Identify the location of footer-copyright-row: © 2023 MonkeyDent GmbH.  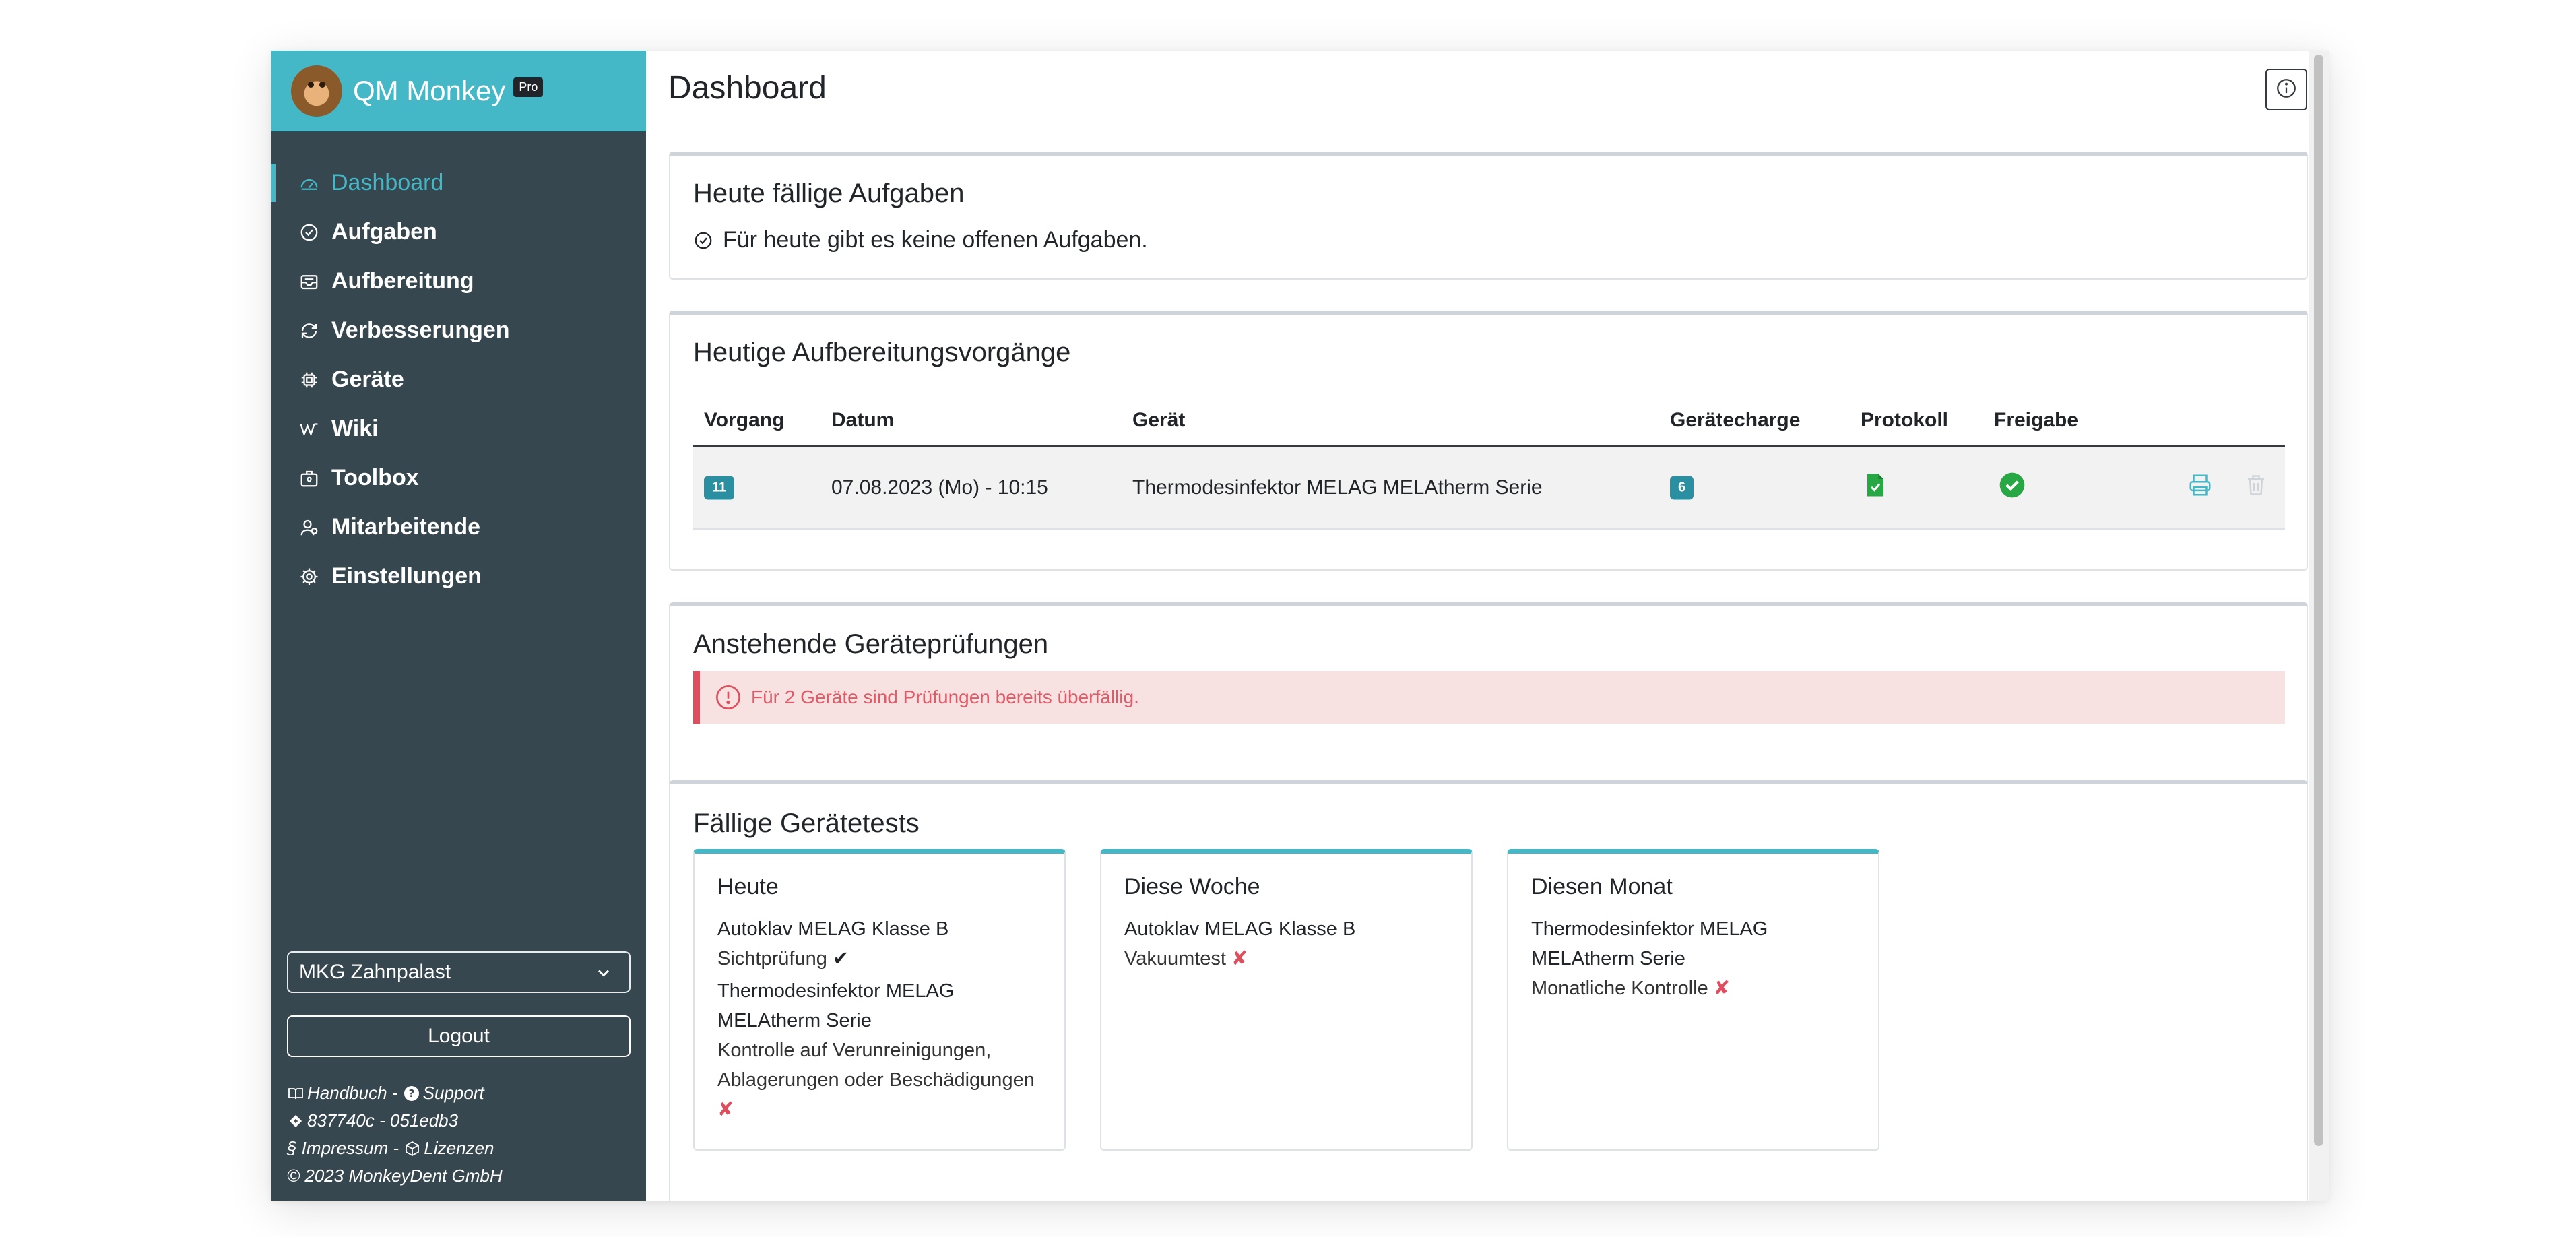
(395, 1176).